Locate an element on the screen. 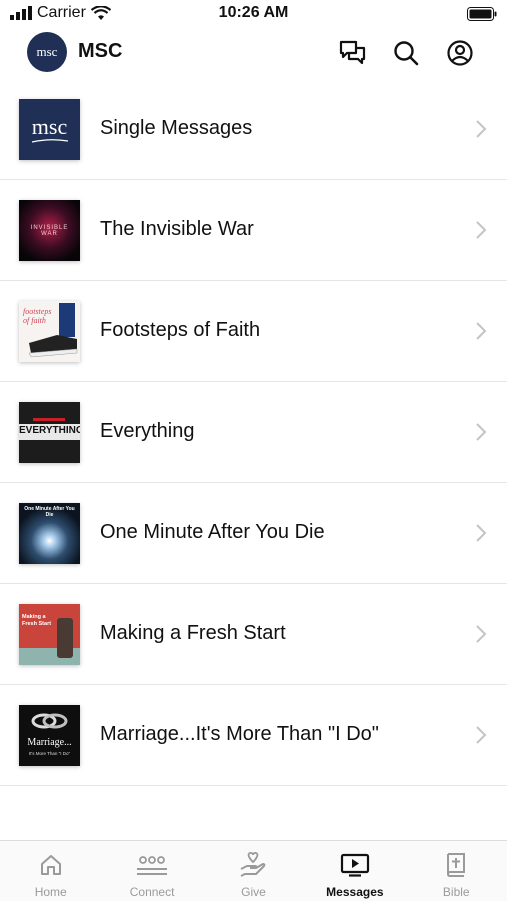 This screenshot has height=901, width=507. tab-bible: Bible is located at coordinates (456, 871).